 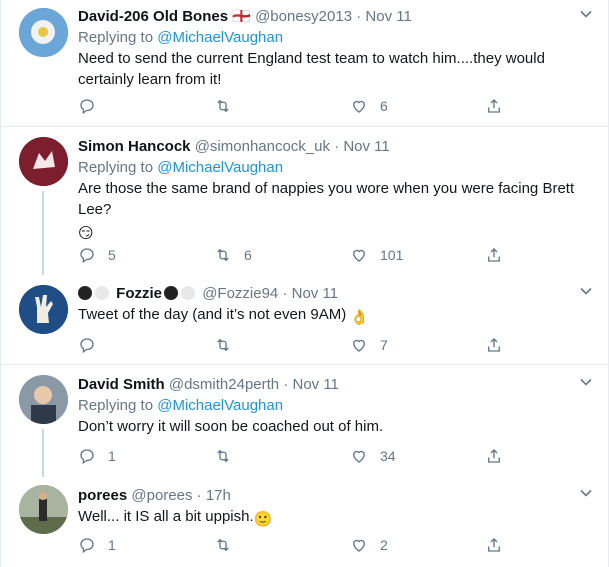 I want to click on like-button: 7, so click(x=369, y=345).